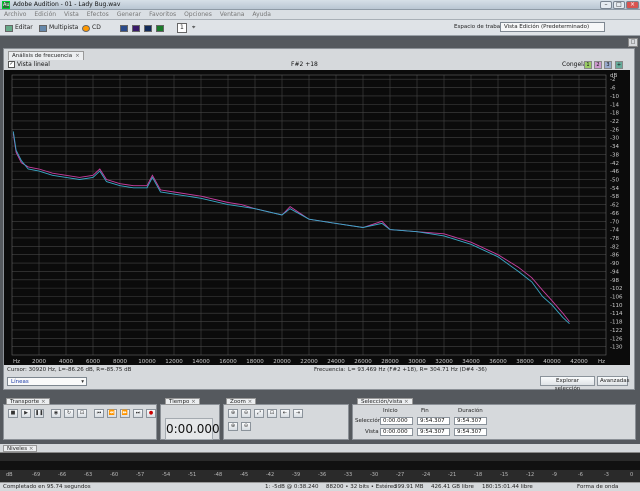 The image size is (640, 491). What do you see at coordinates (19, 28) in the screenshot?
I see `edit-view-button: Editar` at bounding box center [19, 28].